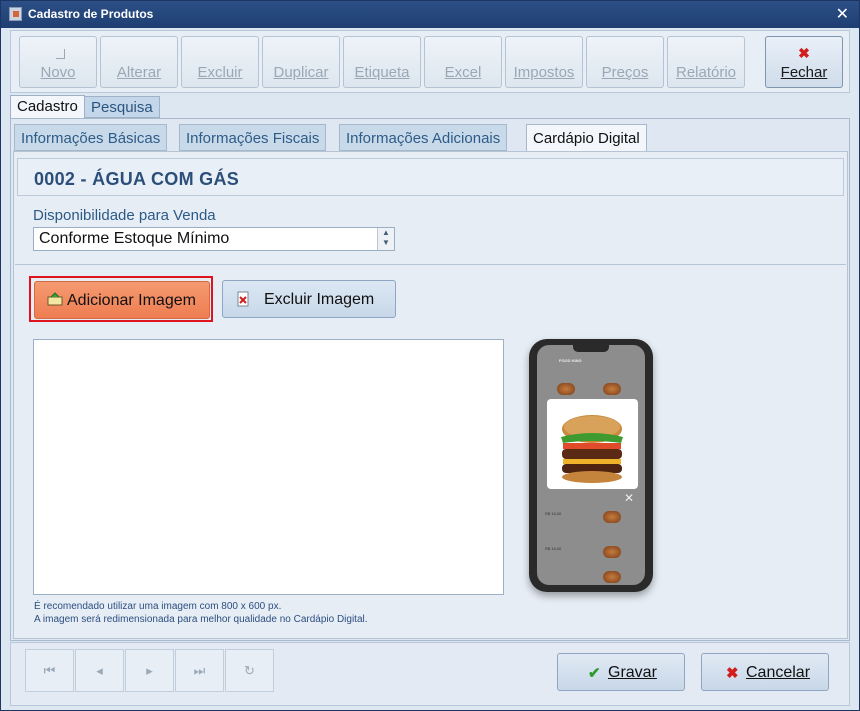 The image size is (860, 711). I want to click on excel-button: Excel, so click(463, 62).